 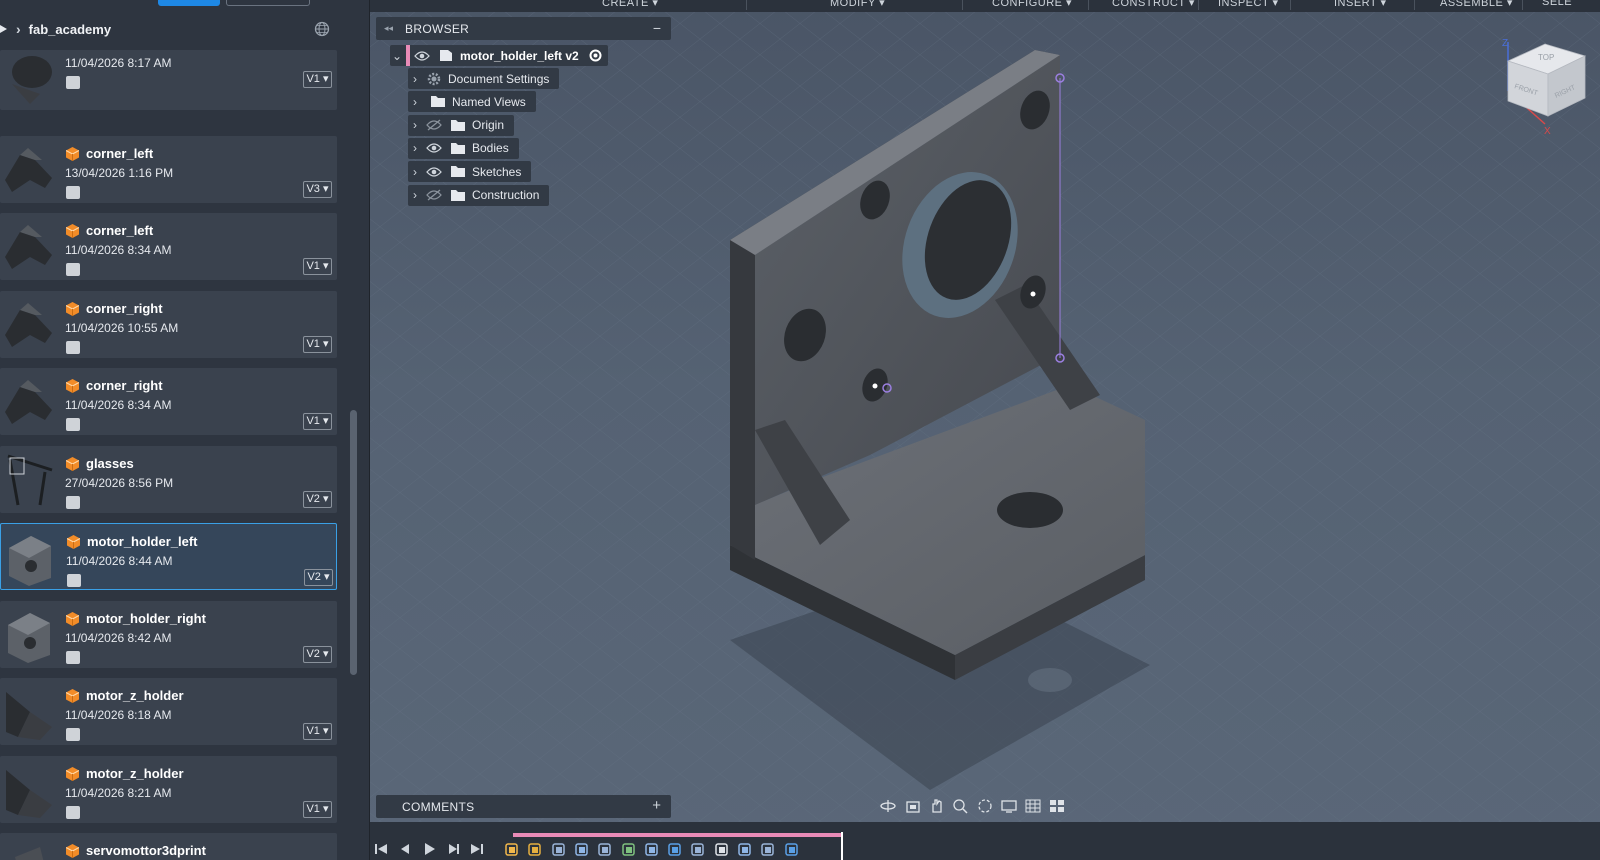 What do you see at coordinates (499, 55) in the screenshot?
I see `browser-root: ⌄ motor_holder_left v2` at bounding box center [499, 55].